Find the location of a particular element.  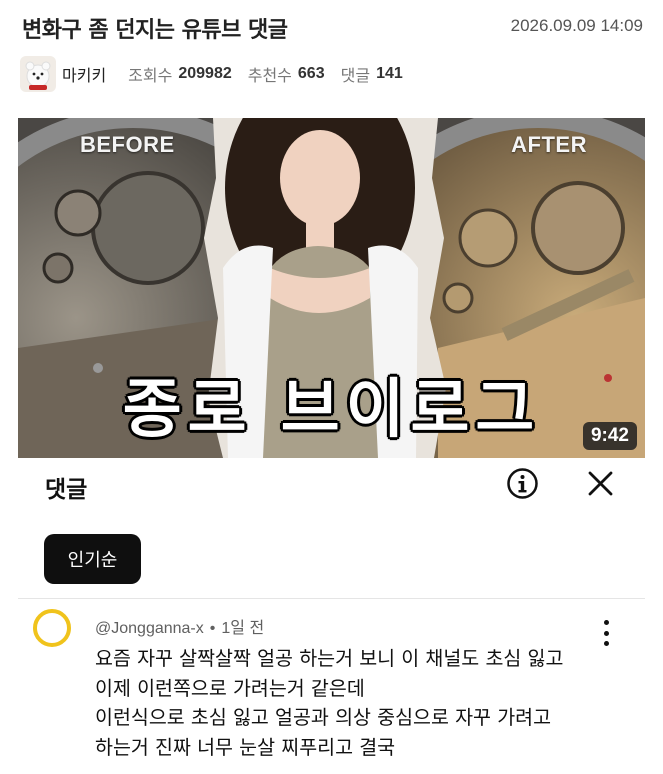

close-icon is located at coordinates (600, 483).